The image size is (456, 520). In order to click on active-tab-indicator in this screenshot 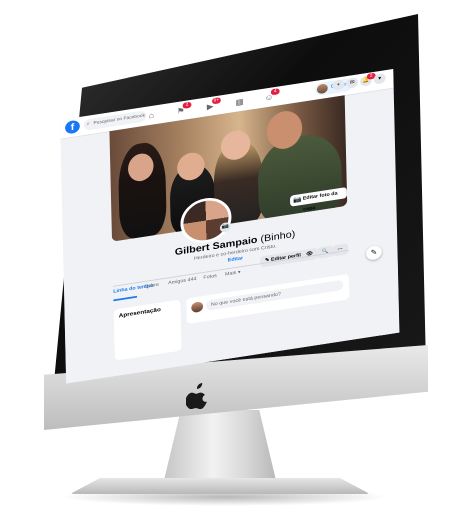, I will do `click(125, 298)`.